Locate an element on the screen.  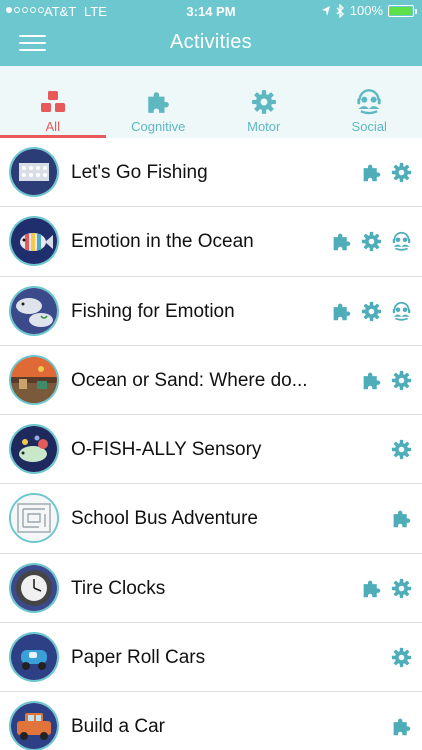
battery-percent: 100% is located at coordinates (366, 10).